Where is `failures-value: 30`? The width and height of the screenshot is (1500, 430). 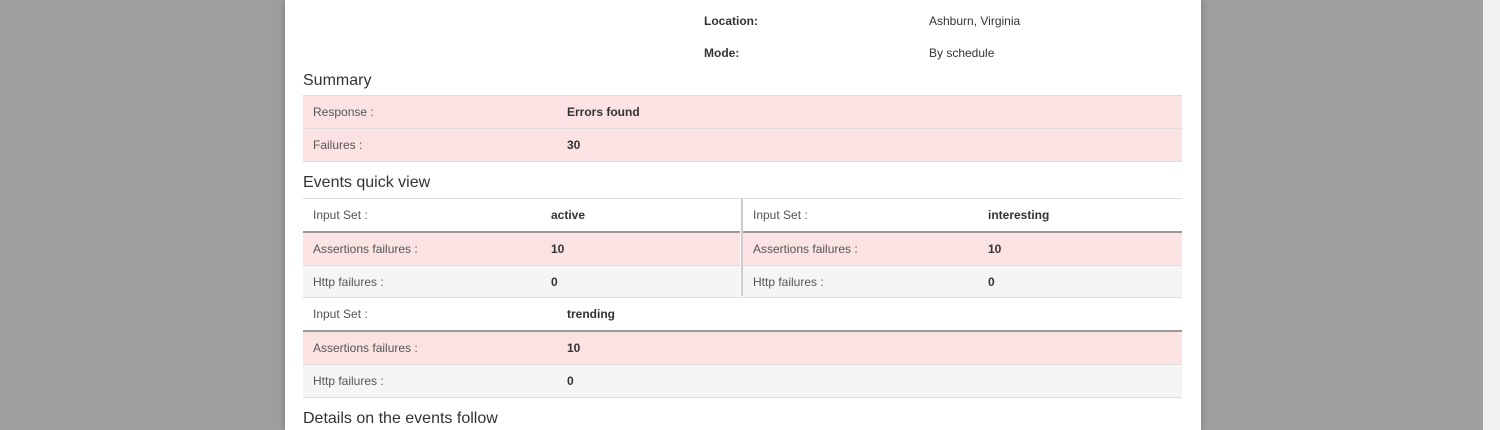 failures-value: 30 is located at coordinates (869, 145).